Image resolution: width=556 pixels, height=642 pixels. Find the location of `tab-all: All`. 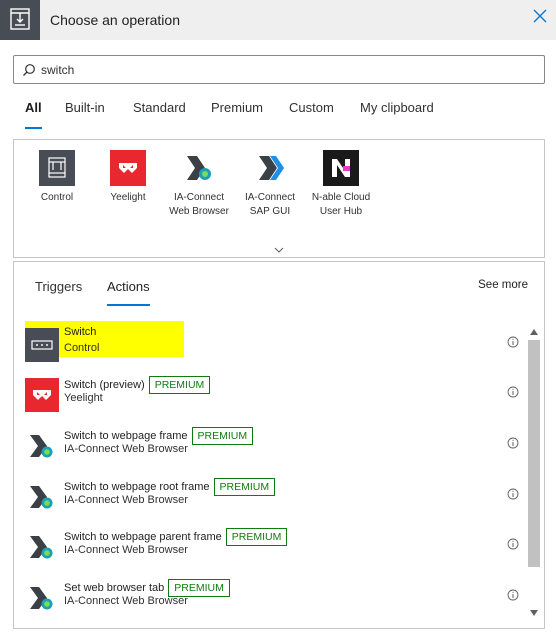

tab-all: All is located at coordinates (33, 114).